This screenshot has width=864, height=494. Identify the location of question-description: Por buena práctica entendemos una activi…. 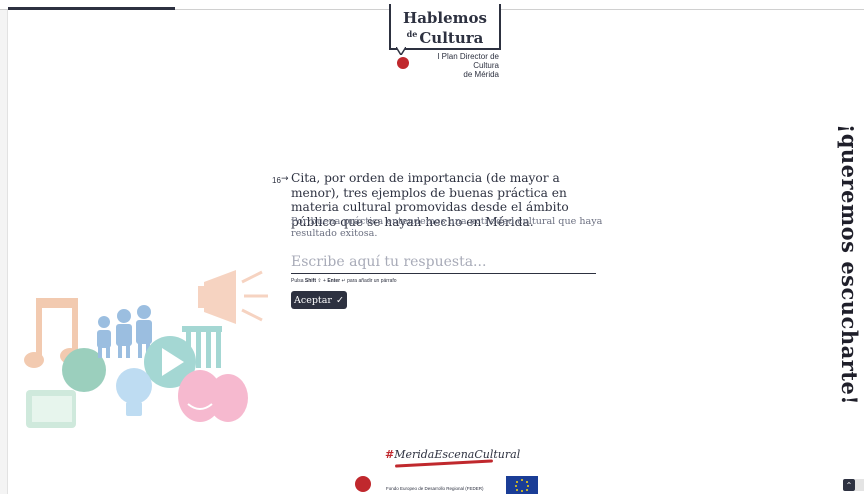
(447, 227).